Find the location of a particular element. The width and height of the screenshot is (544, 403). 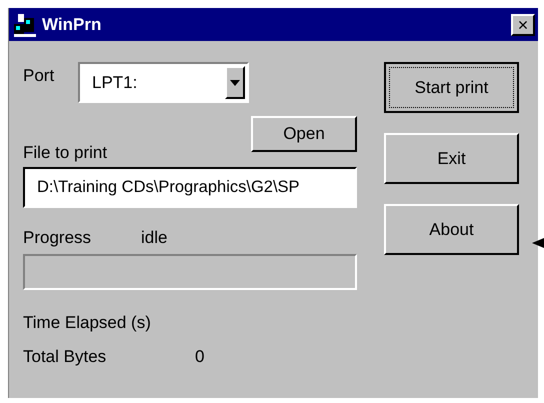

window-title: WinPrn is located at coordinates (72, 25).